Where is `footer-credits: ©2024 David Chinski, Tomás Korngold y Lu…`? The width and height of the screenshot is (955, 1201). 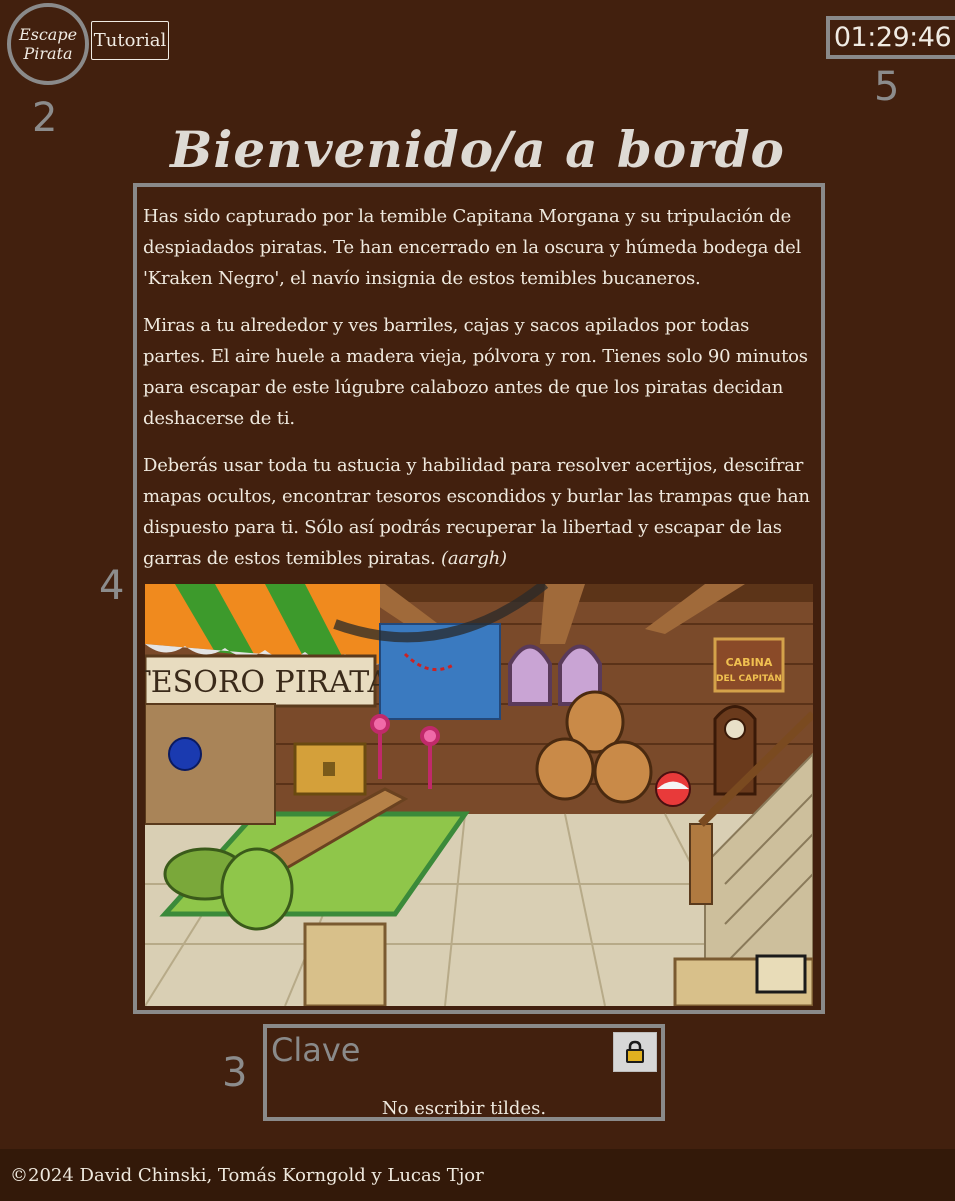 footer-credits: ©2024 David Chinski, Tomás Korngold y Lu… is located at coordinates (477, 1175).